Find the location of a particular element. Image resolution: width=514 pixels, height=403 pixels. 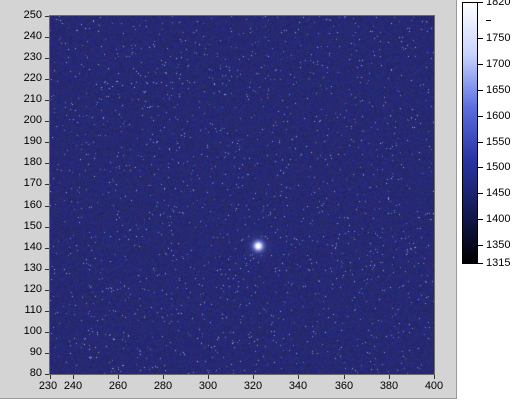

y-tick-label: 150 is located at coordinates (32, 226).